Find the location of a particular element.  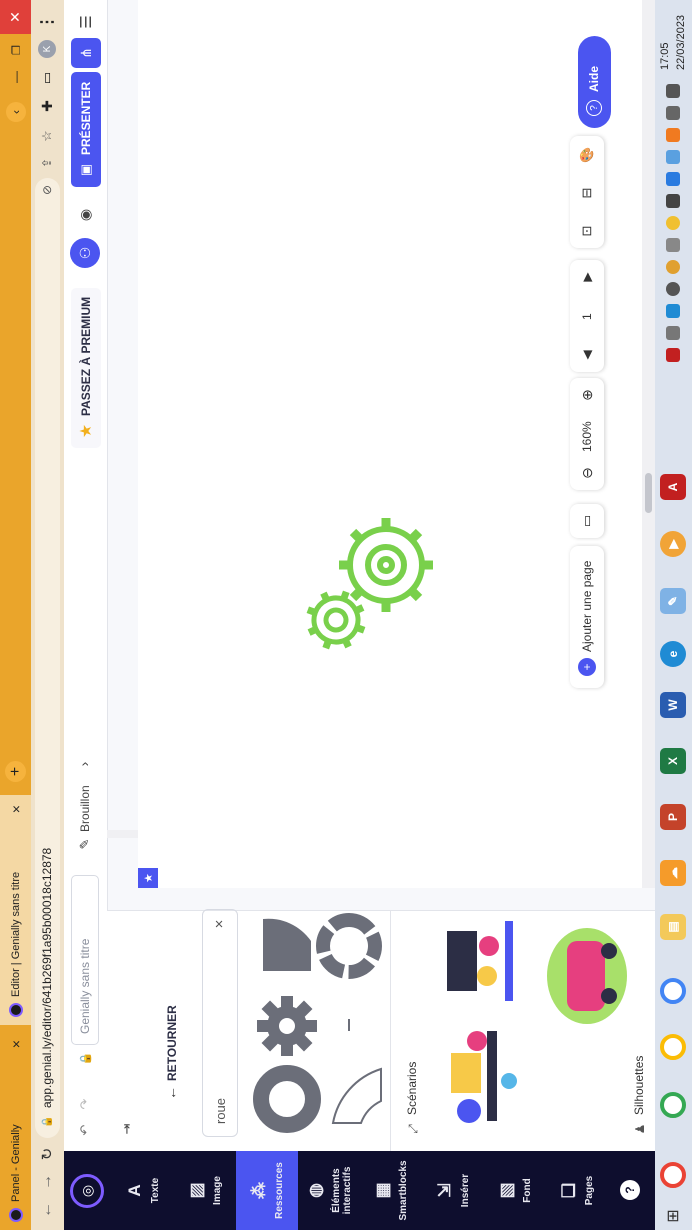

sidebar-item-elements-interactifs: ◍ Éléments interactifs is located at coordinates (329, 1190).